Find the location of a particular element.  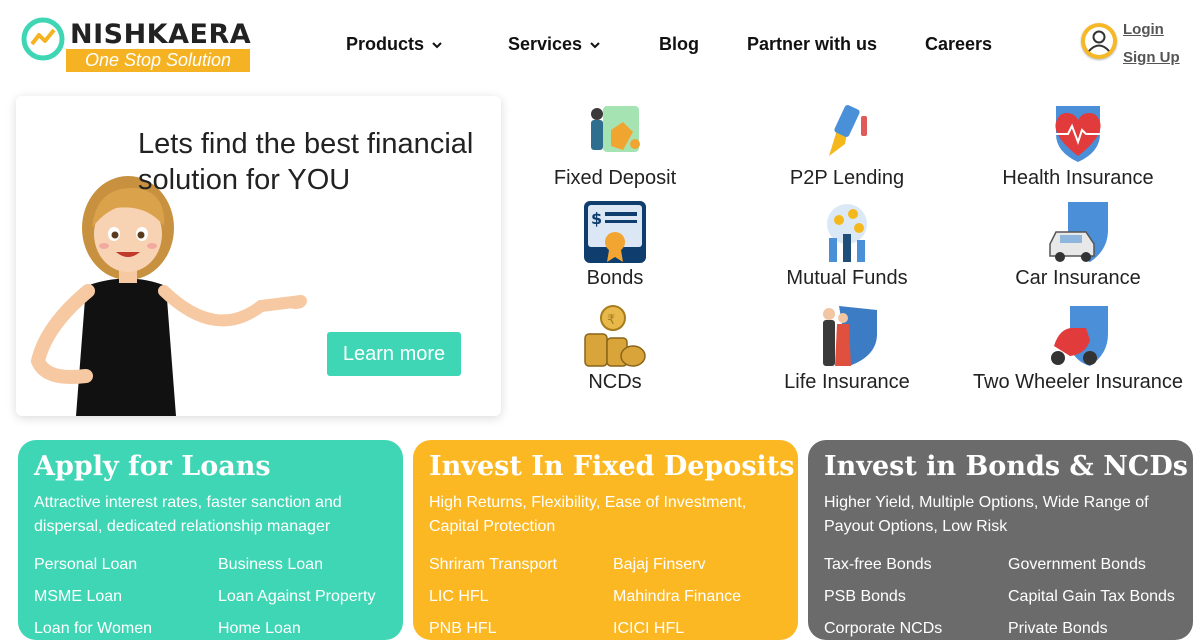

p2p-lending-icon is located at coordinates (848, 130).